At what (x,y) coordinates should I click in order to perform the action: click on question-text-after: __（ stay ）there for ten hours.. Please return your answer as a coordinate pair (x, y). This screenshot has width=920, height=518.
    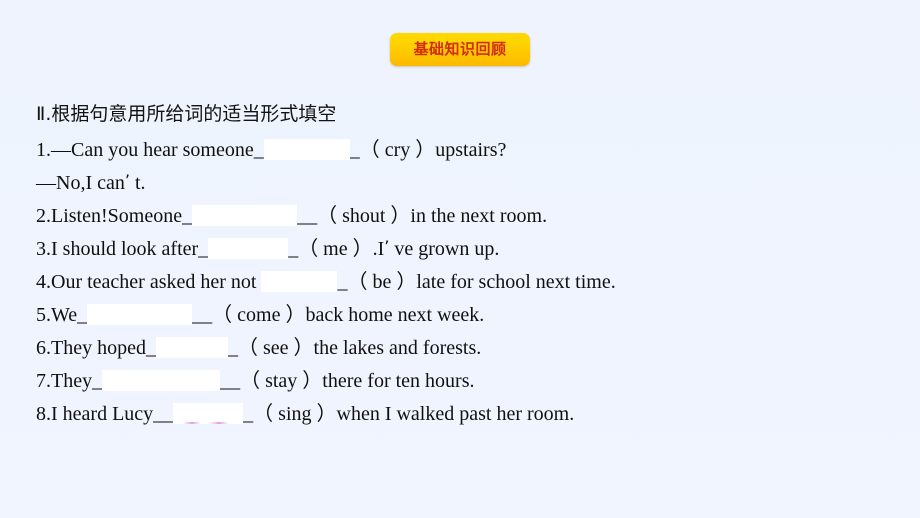
    Looking at the image, I should click on (347, 381).